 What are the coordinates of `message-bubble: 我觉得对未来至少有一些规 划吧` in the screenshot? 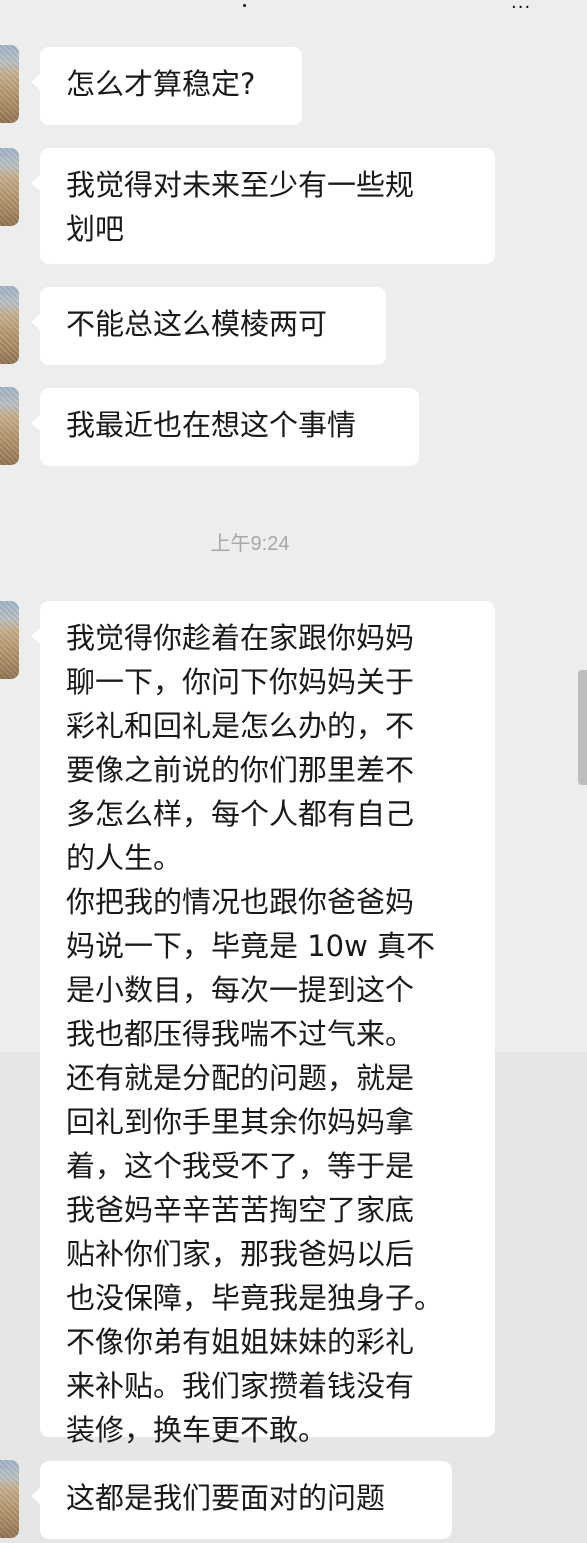 It's located at (263, 206).